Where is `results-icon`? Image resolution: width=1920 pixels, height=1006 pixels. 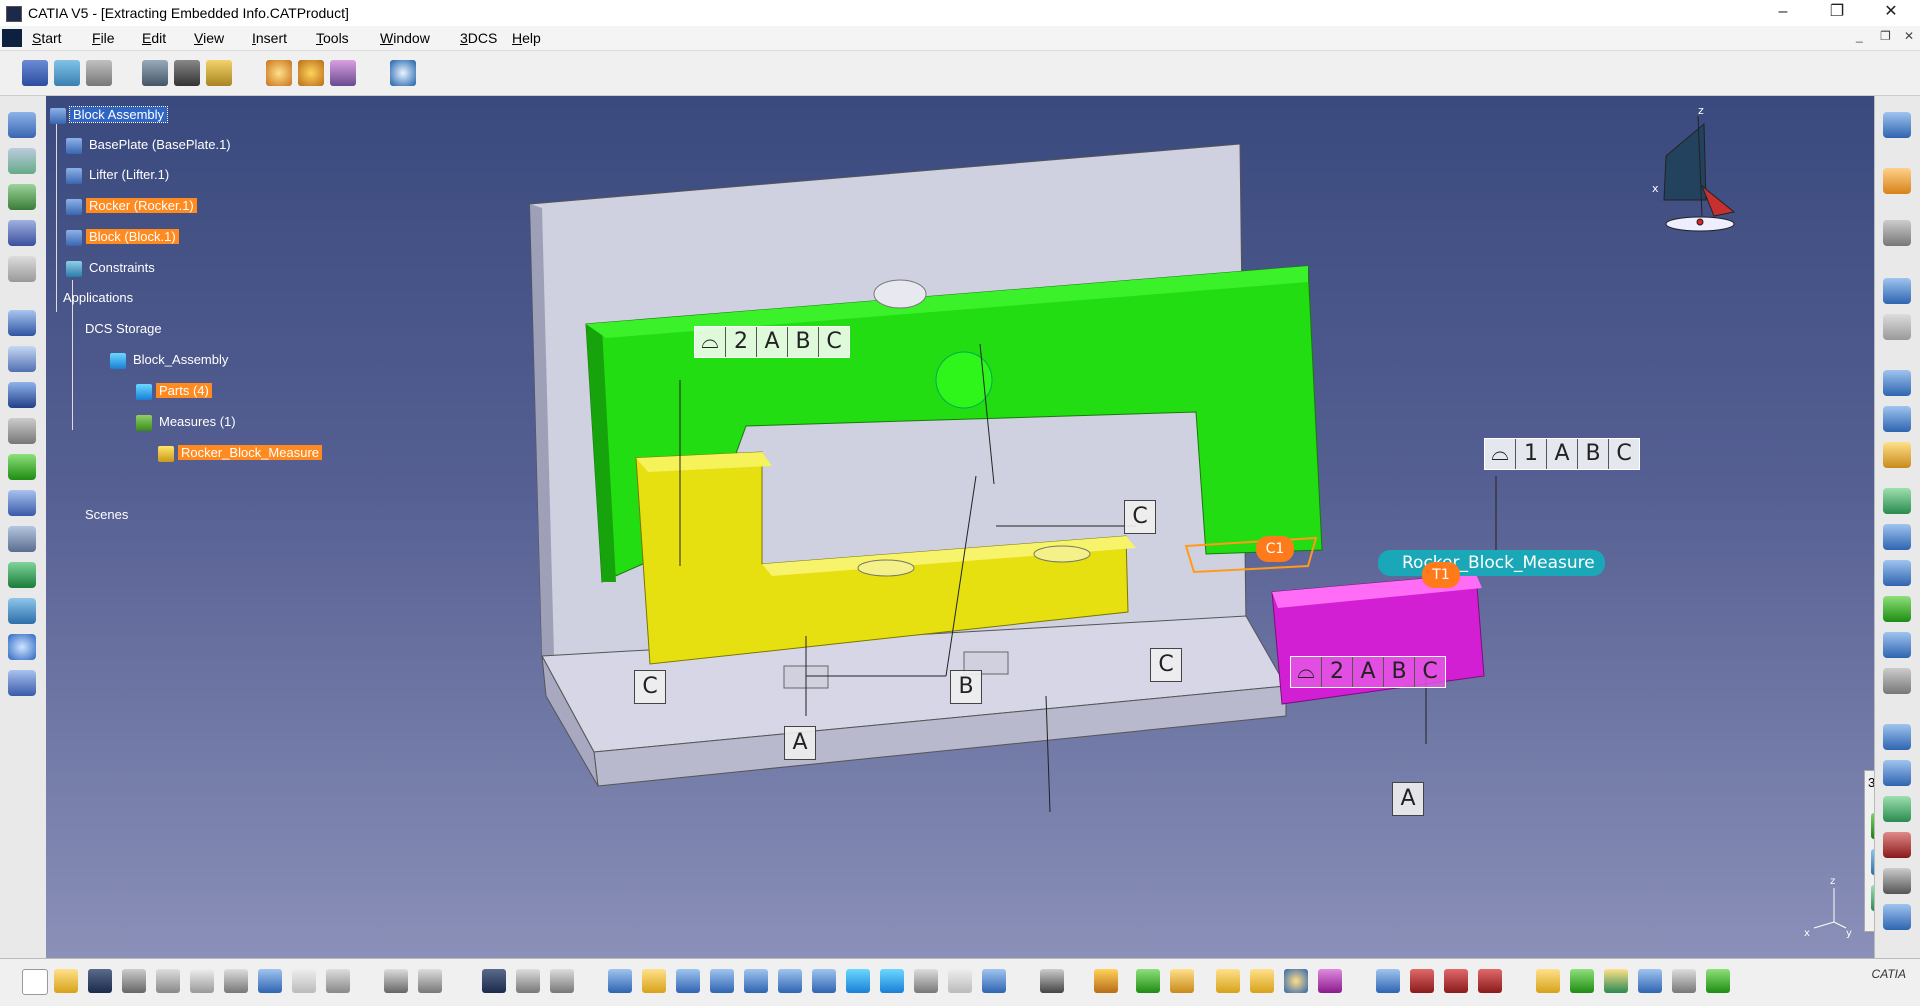 results-icon is located at coordinates (1897, 681).